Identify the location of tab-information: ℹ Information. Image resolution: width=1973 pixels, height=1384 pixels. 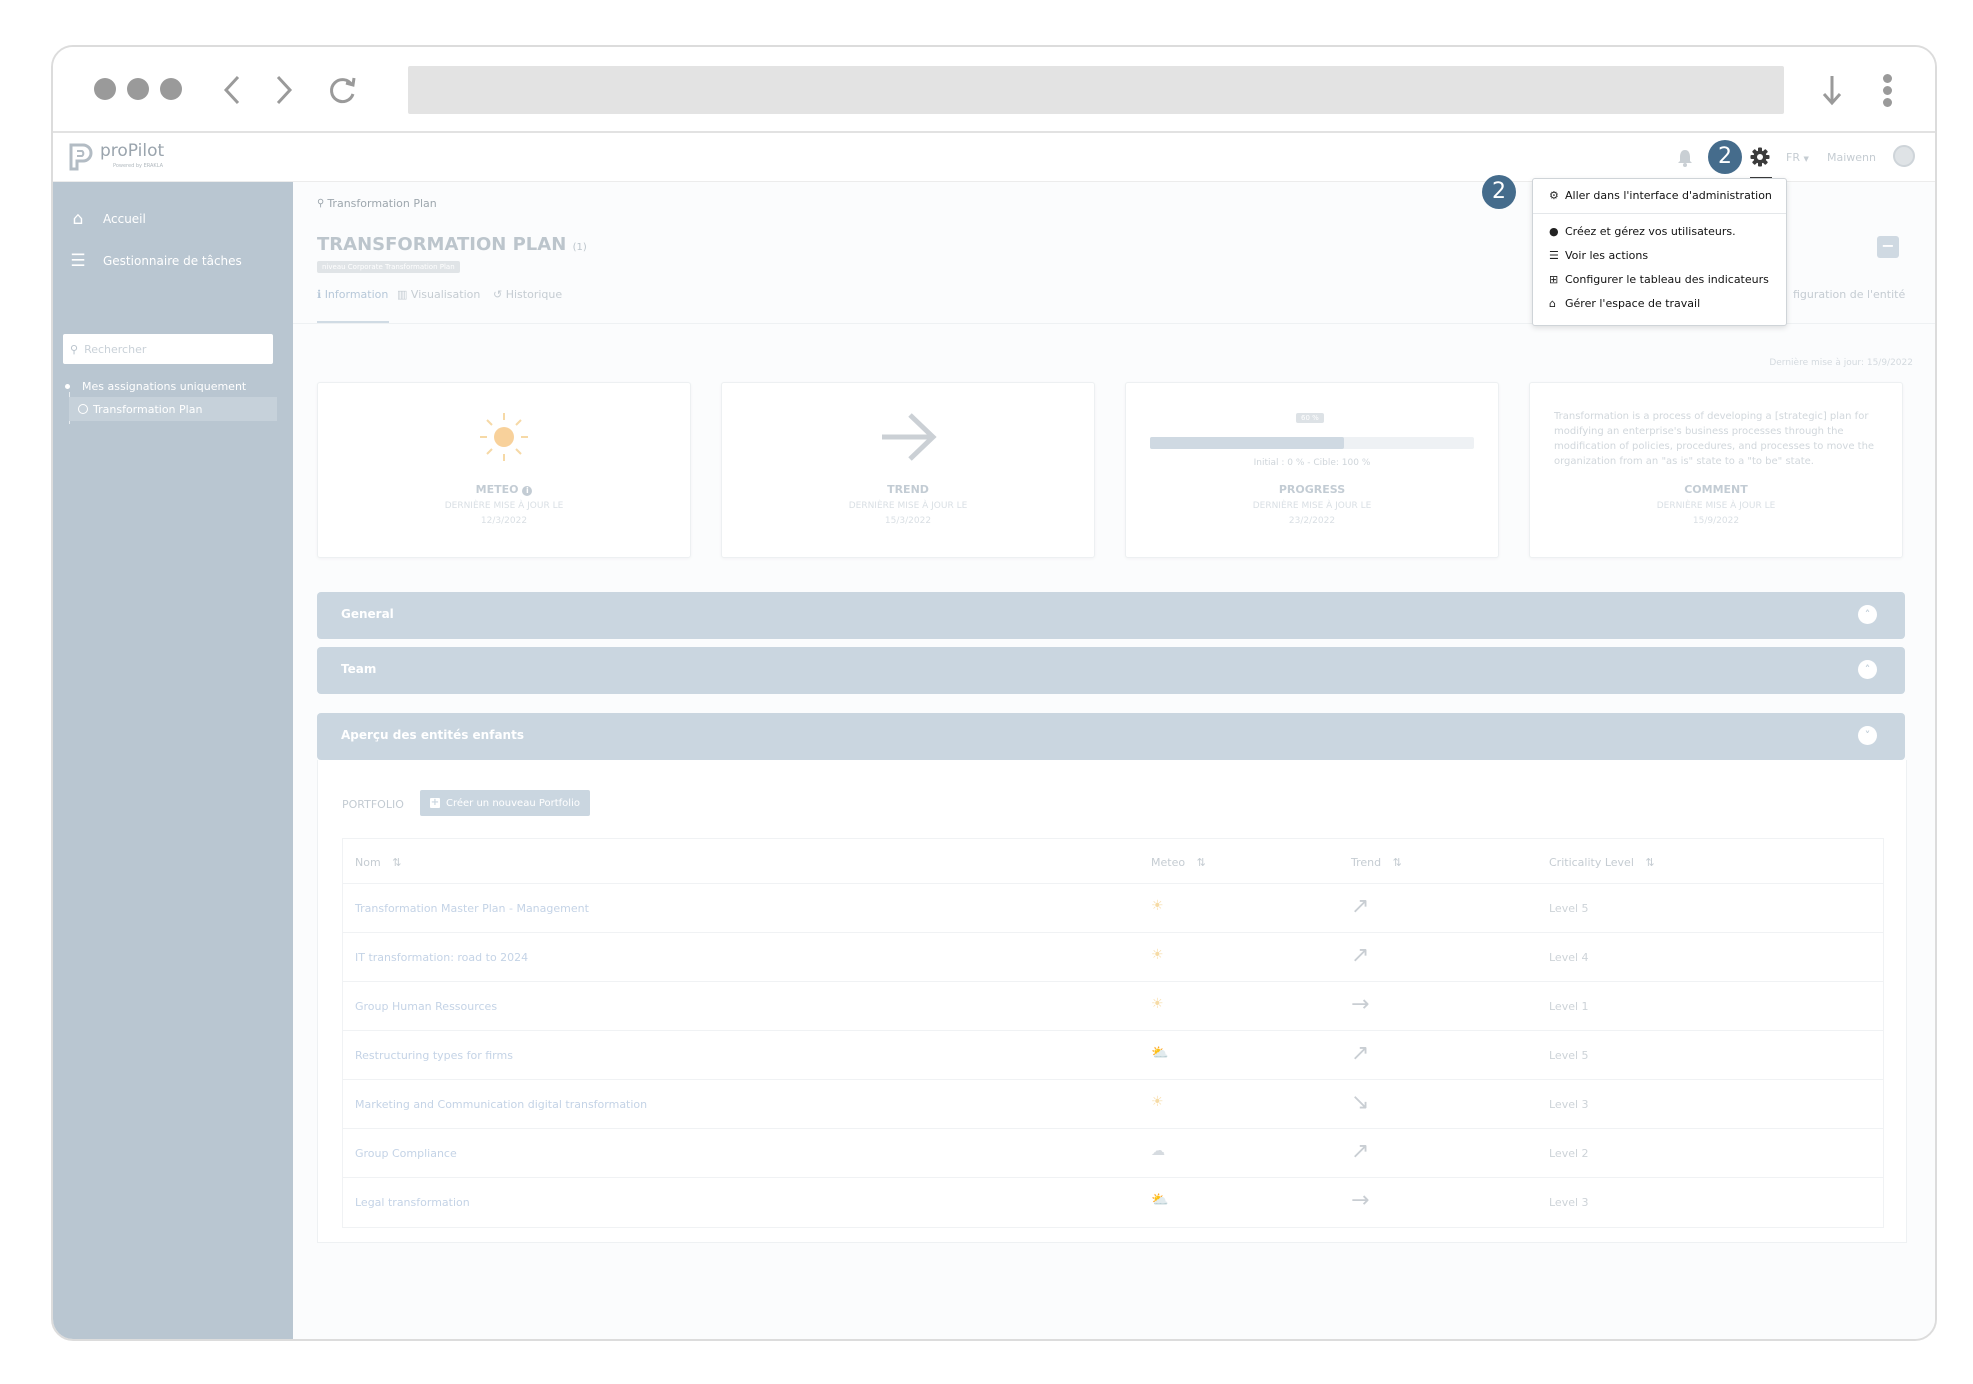
(353, 305).